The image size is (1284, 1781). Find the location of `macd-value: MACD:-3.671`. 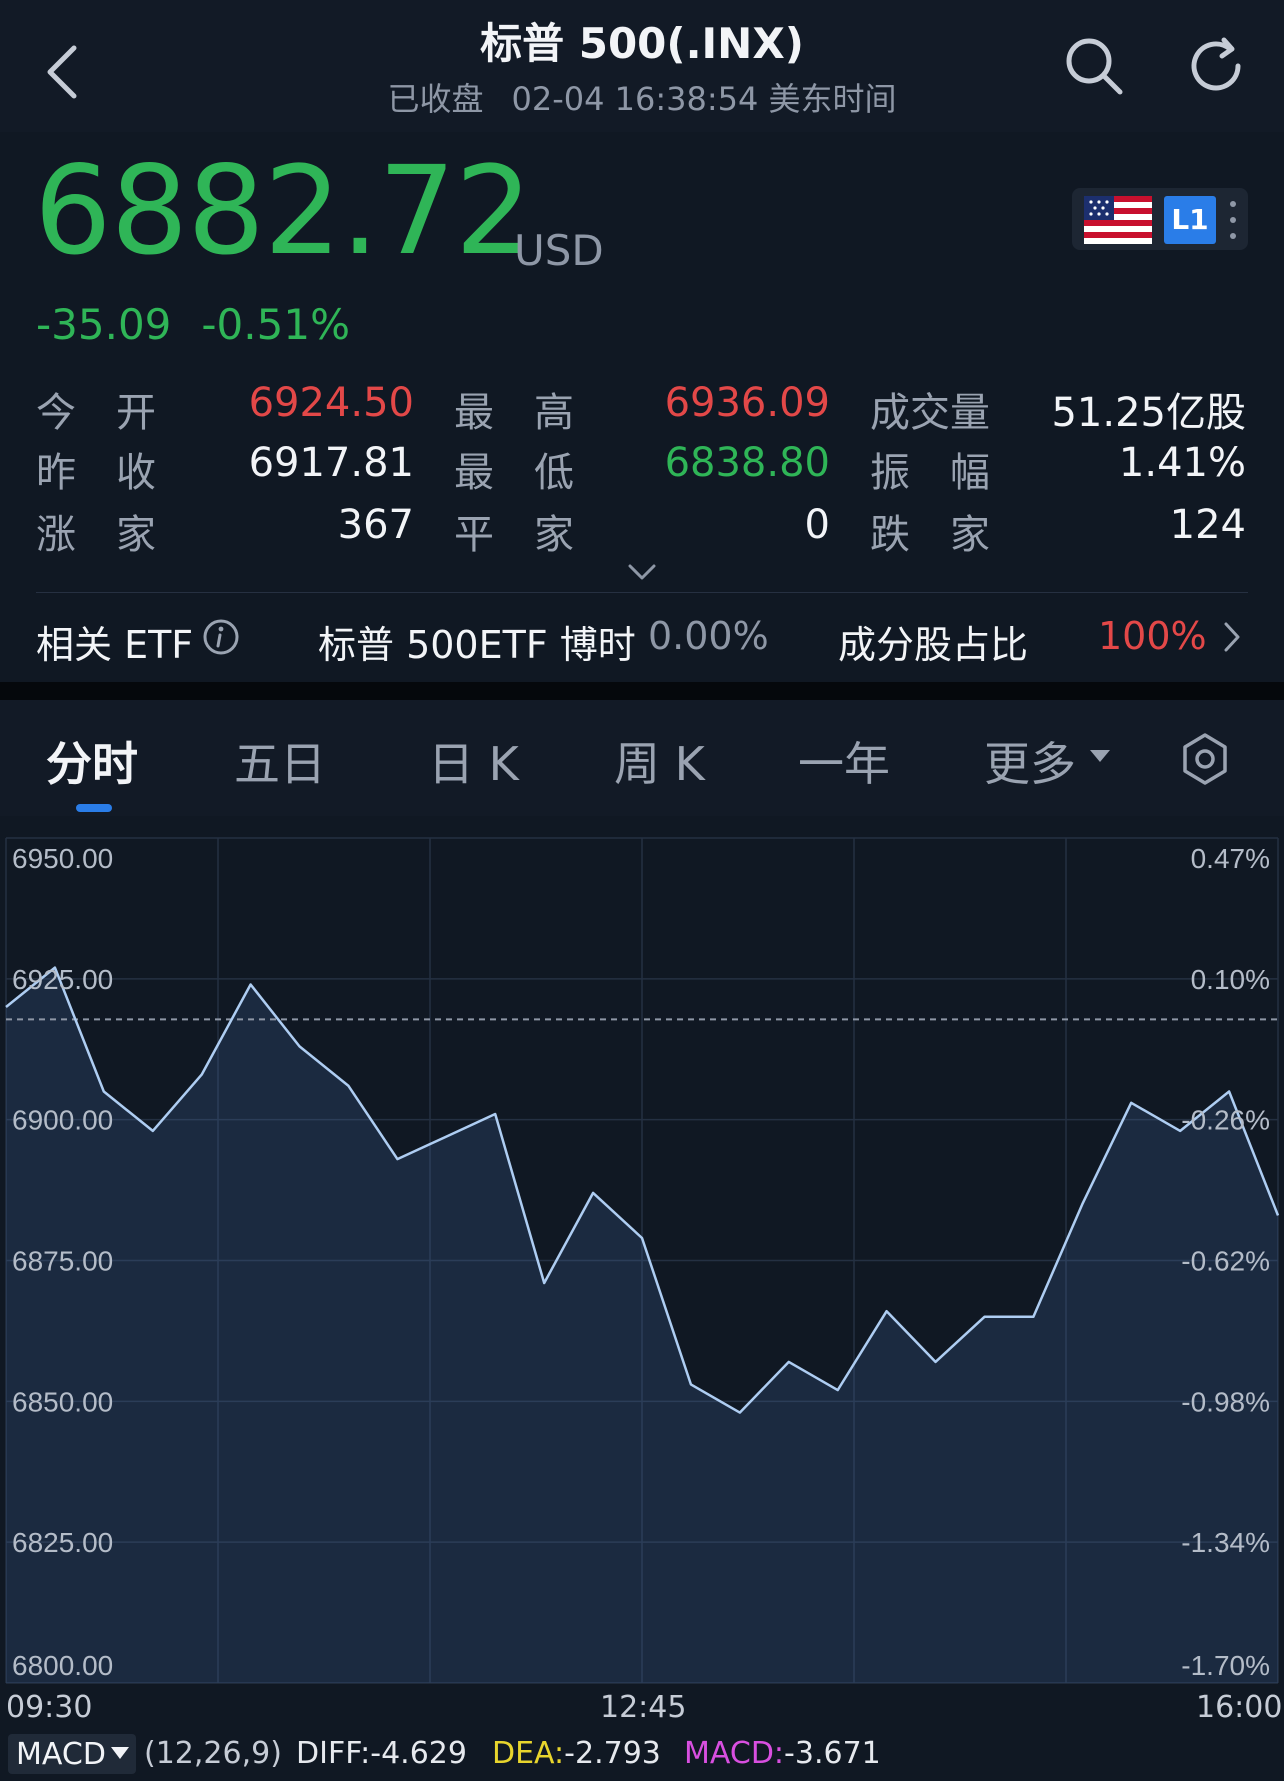

macd-value: MACD:-3.671 is located at coordinates (782, 1753).